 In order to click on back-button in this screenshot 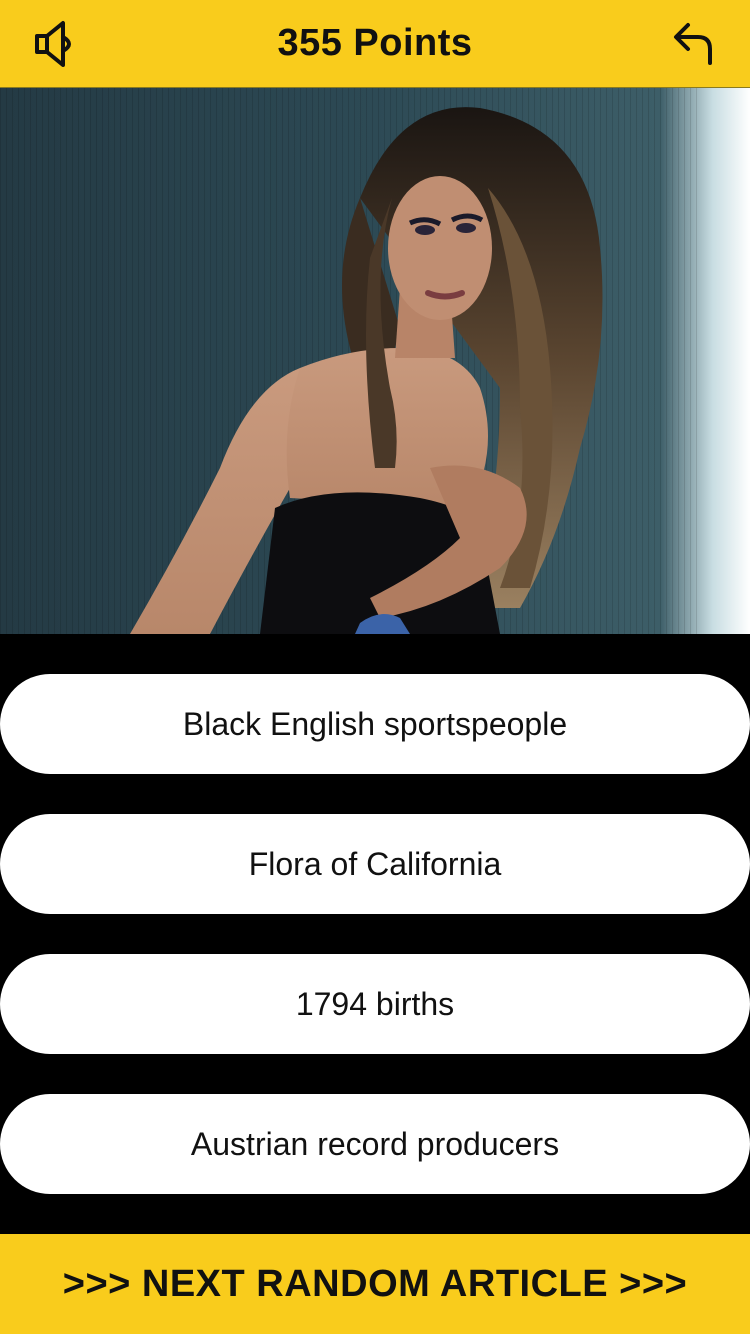, I will do `click(694, 44)`.